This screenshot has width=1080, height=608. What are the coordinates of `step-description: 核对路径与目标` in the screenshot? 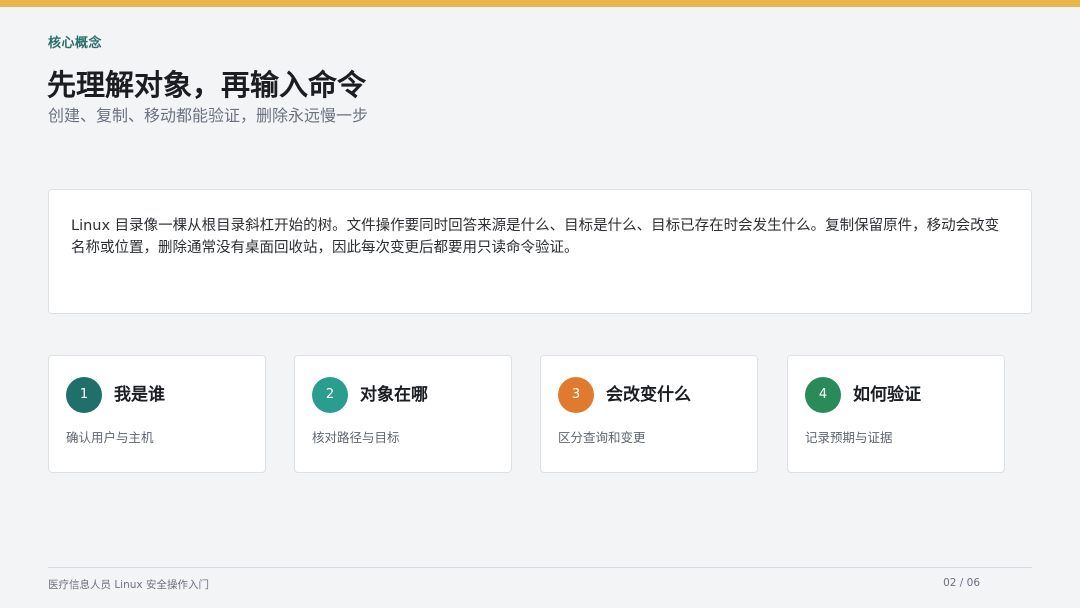 It's located at (356, 437).